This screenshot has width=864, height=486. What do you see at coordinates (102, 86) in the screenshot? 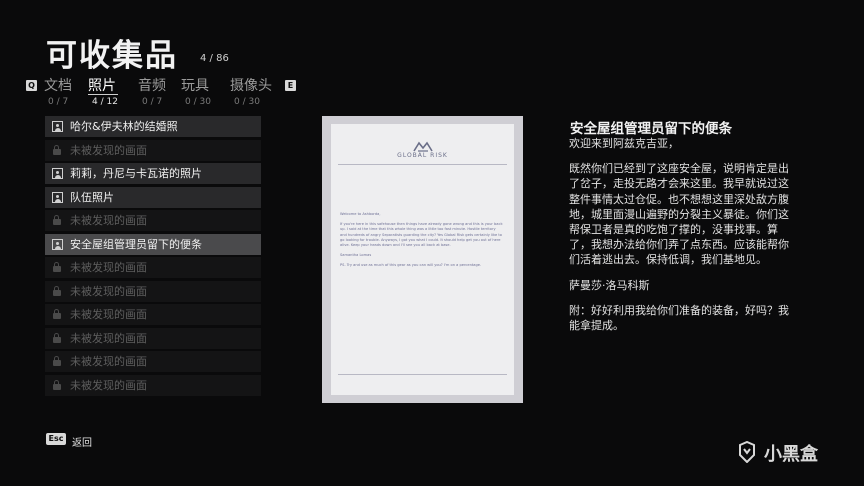
I see `tab-label: 照片` at bounding box center [102, 86].